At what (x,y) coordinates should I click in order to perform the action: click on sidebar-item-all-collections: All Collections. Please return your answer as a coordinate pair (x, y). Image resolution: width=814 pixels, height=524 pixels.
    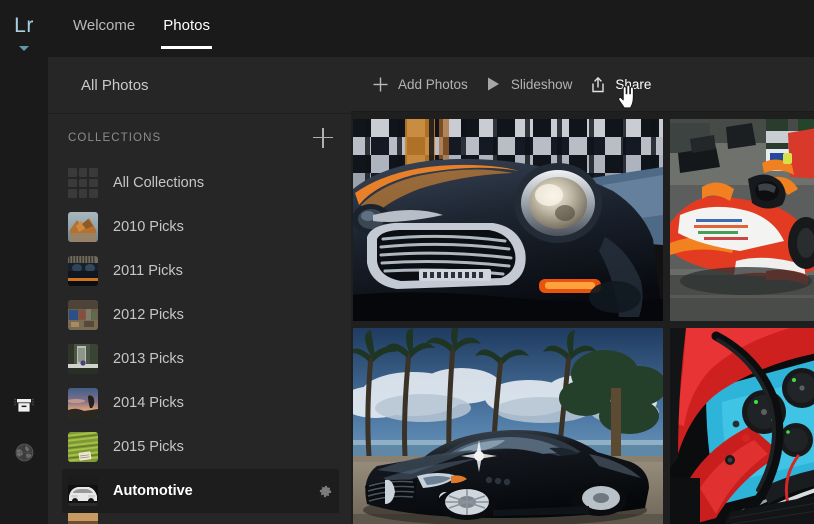
    Looking at the image, I should click on (200, 183).